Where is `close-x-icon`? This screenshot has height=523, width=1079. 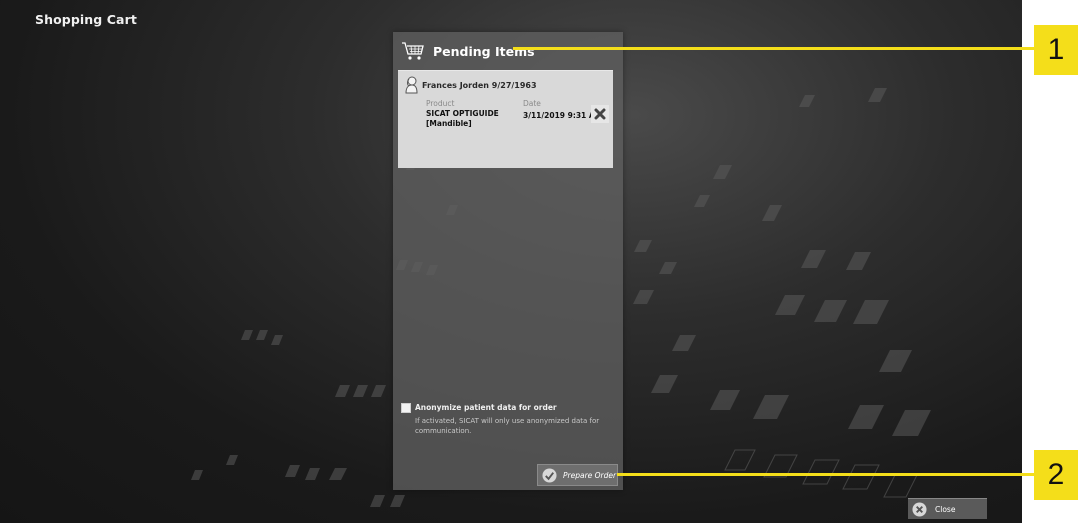 close-x-icon is located at coordinates (600, 114).